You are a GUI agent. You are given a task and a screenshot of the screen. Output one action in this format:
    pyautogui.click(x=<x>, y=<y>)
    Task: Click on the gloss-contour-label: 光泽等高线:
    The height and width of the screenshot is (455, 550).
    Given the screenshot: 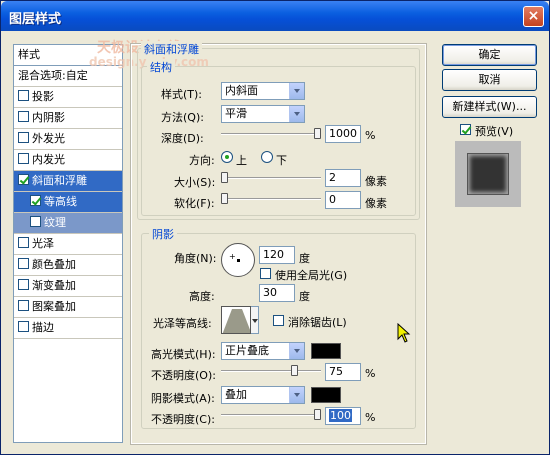 What is the action you would take?
    pyautogui.click(x=182, y=323)
    